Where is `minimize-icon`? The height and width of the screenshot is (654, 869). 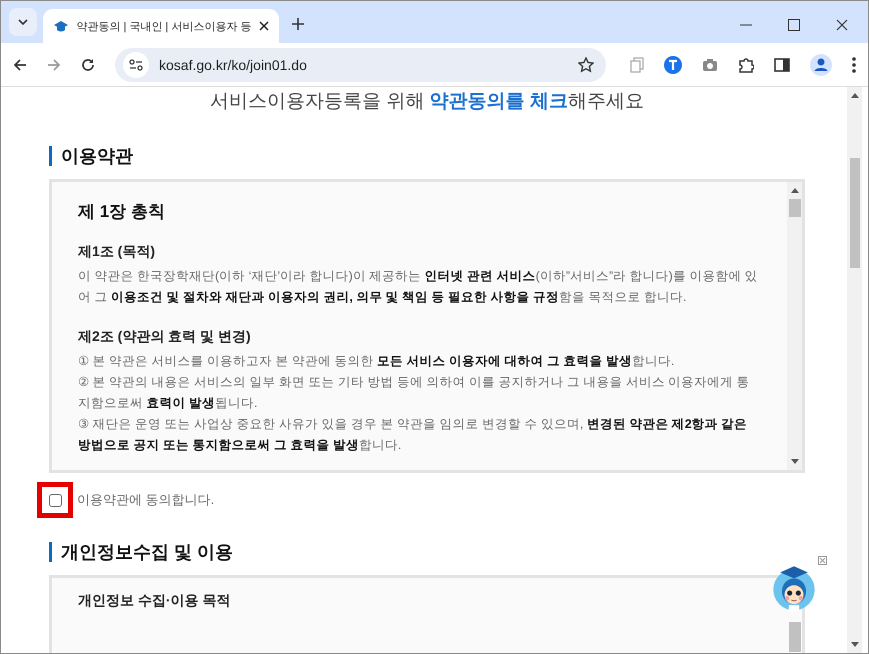 minimize-icon is located at coordinates (746, 25).